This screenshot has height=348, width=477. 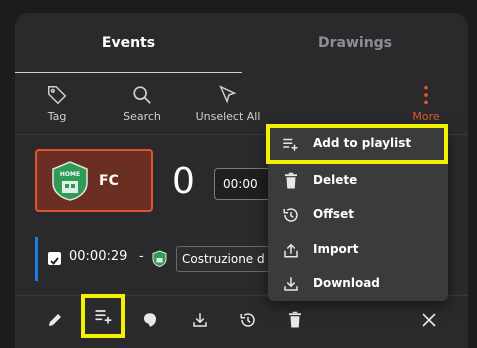 What do you see at coordinates (70, 181) in the screenshot?
I see `team-shield-icon: HOME` at bounding box center [70, 181].